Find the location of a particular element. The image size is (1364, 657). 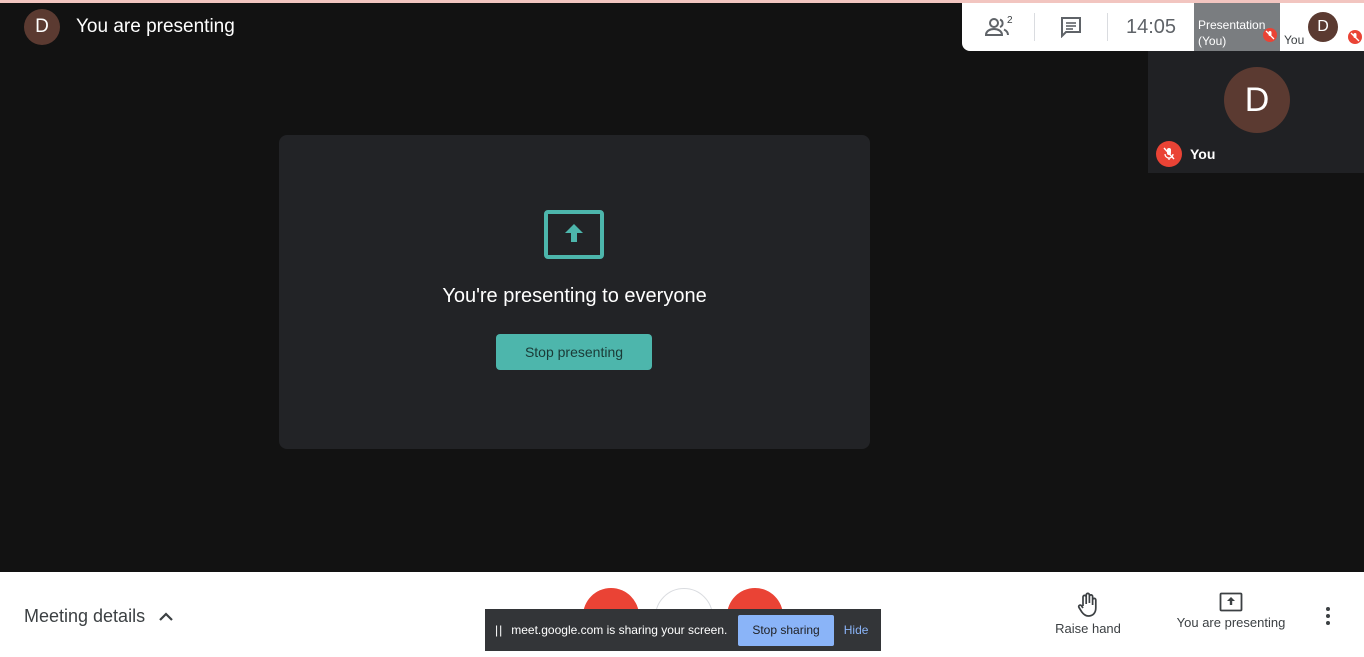

more-options-button is located at coordinates (1328, 618).